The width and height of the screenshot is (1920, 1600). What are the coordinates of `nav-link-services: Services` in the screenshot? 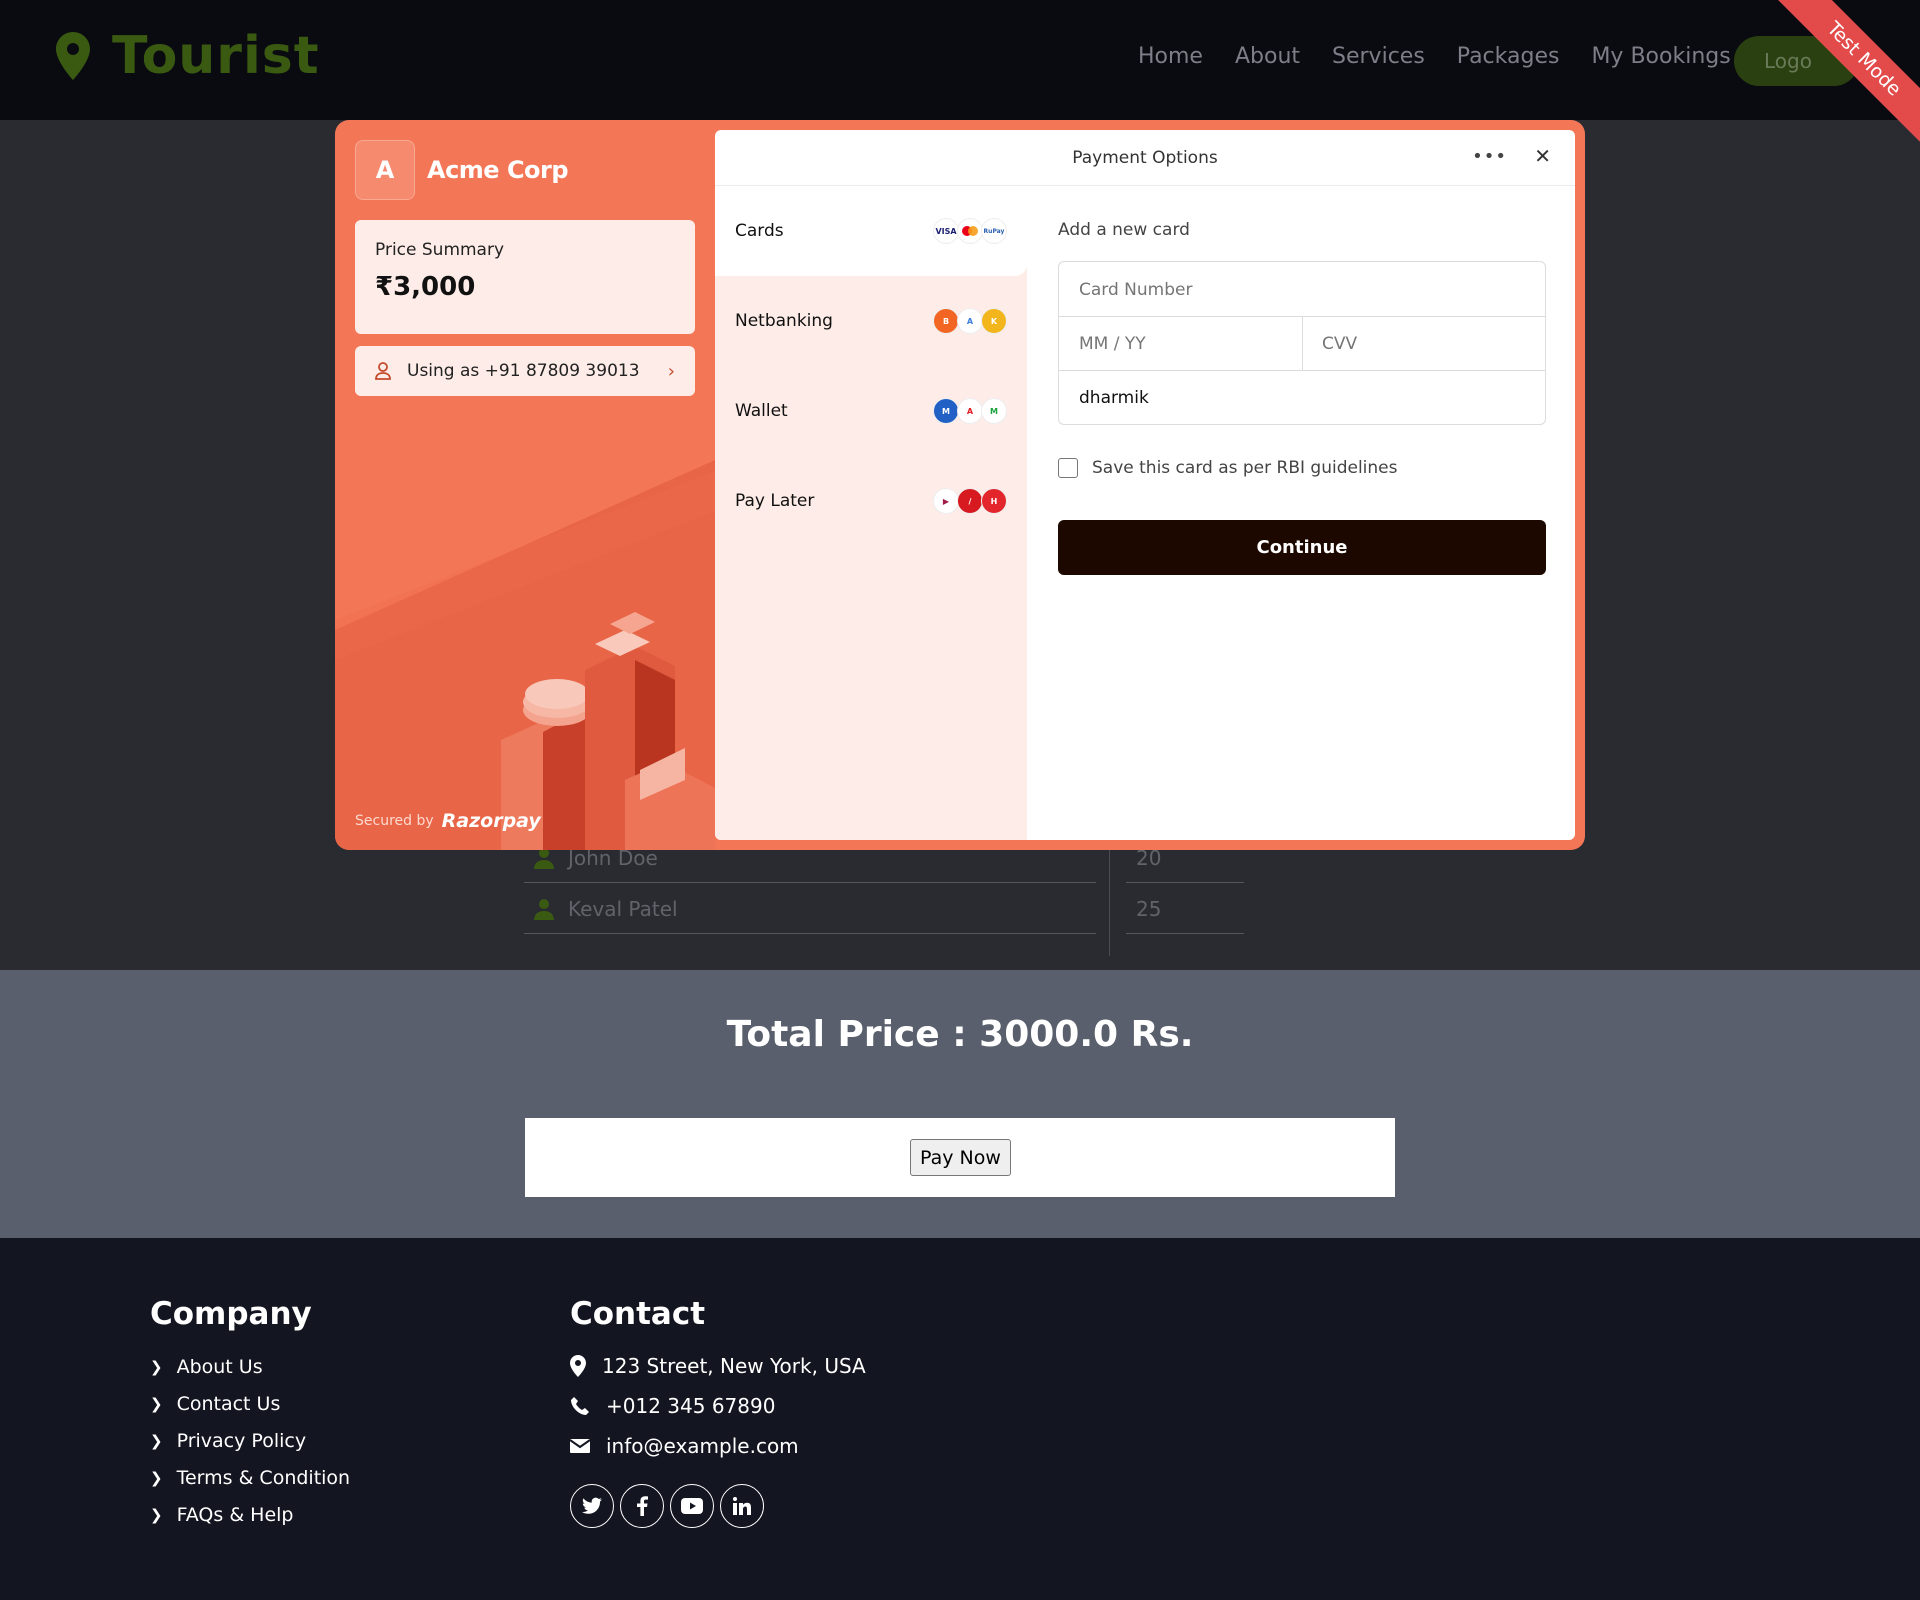 It's located at (1378, 56).